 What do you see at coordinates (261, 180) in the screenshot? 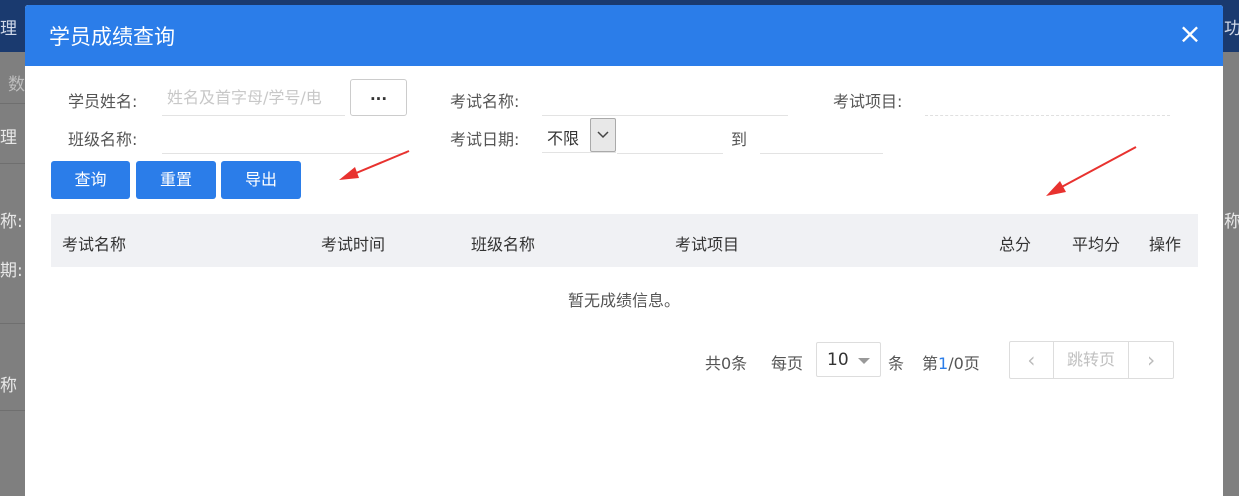
I see `export-button: 导出` at bounding box center [261, 180].